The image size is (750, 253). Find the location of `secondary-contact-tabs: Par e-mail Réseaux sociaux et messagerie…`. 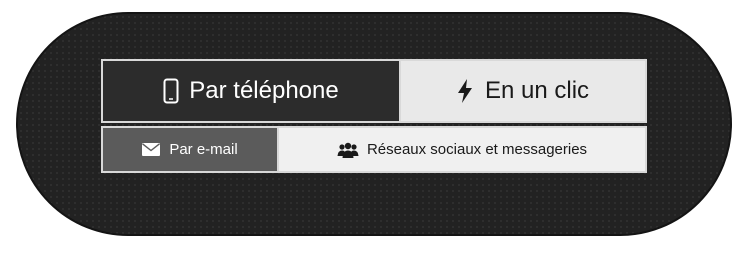

secondary-contact-tabs: Par e-mail Réseaux sociaux et messagerie… is located at coordinates (374, 149).